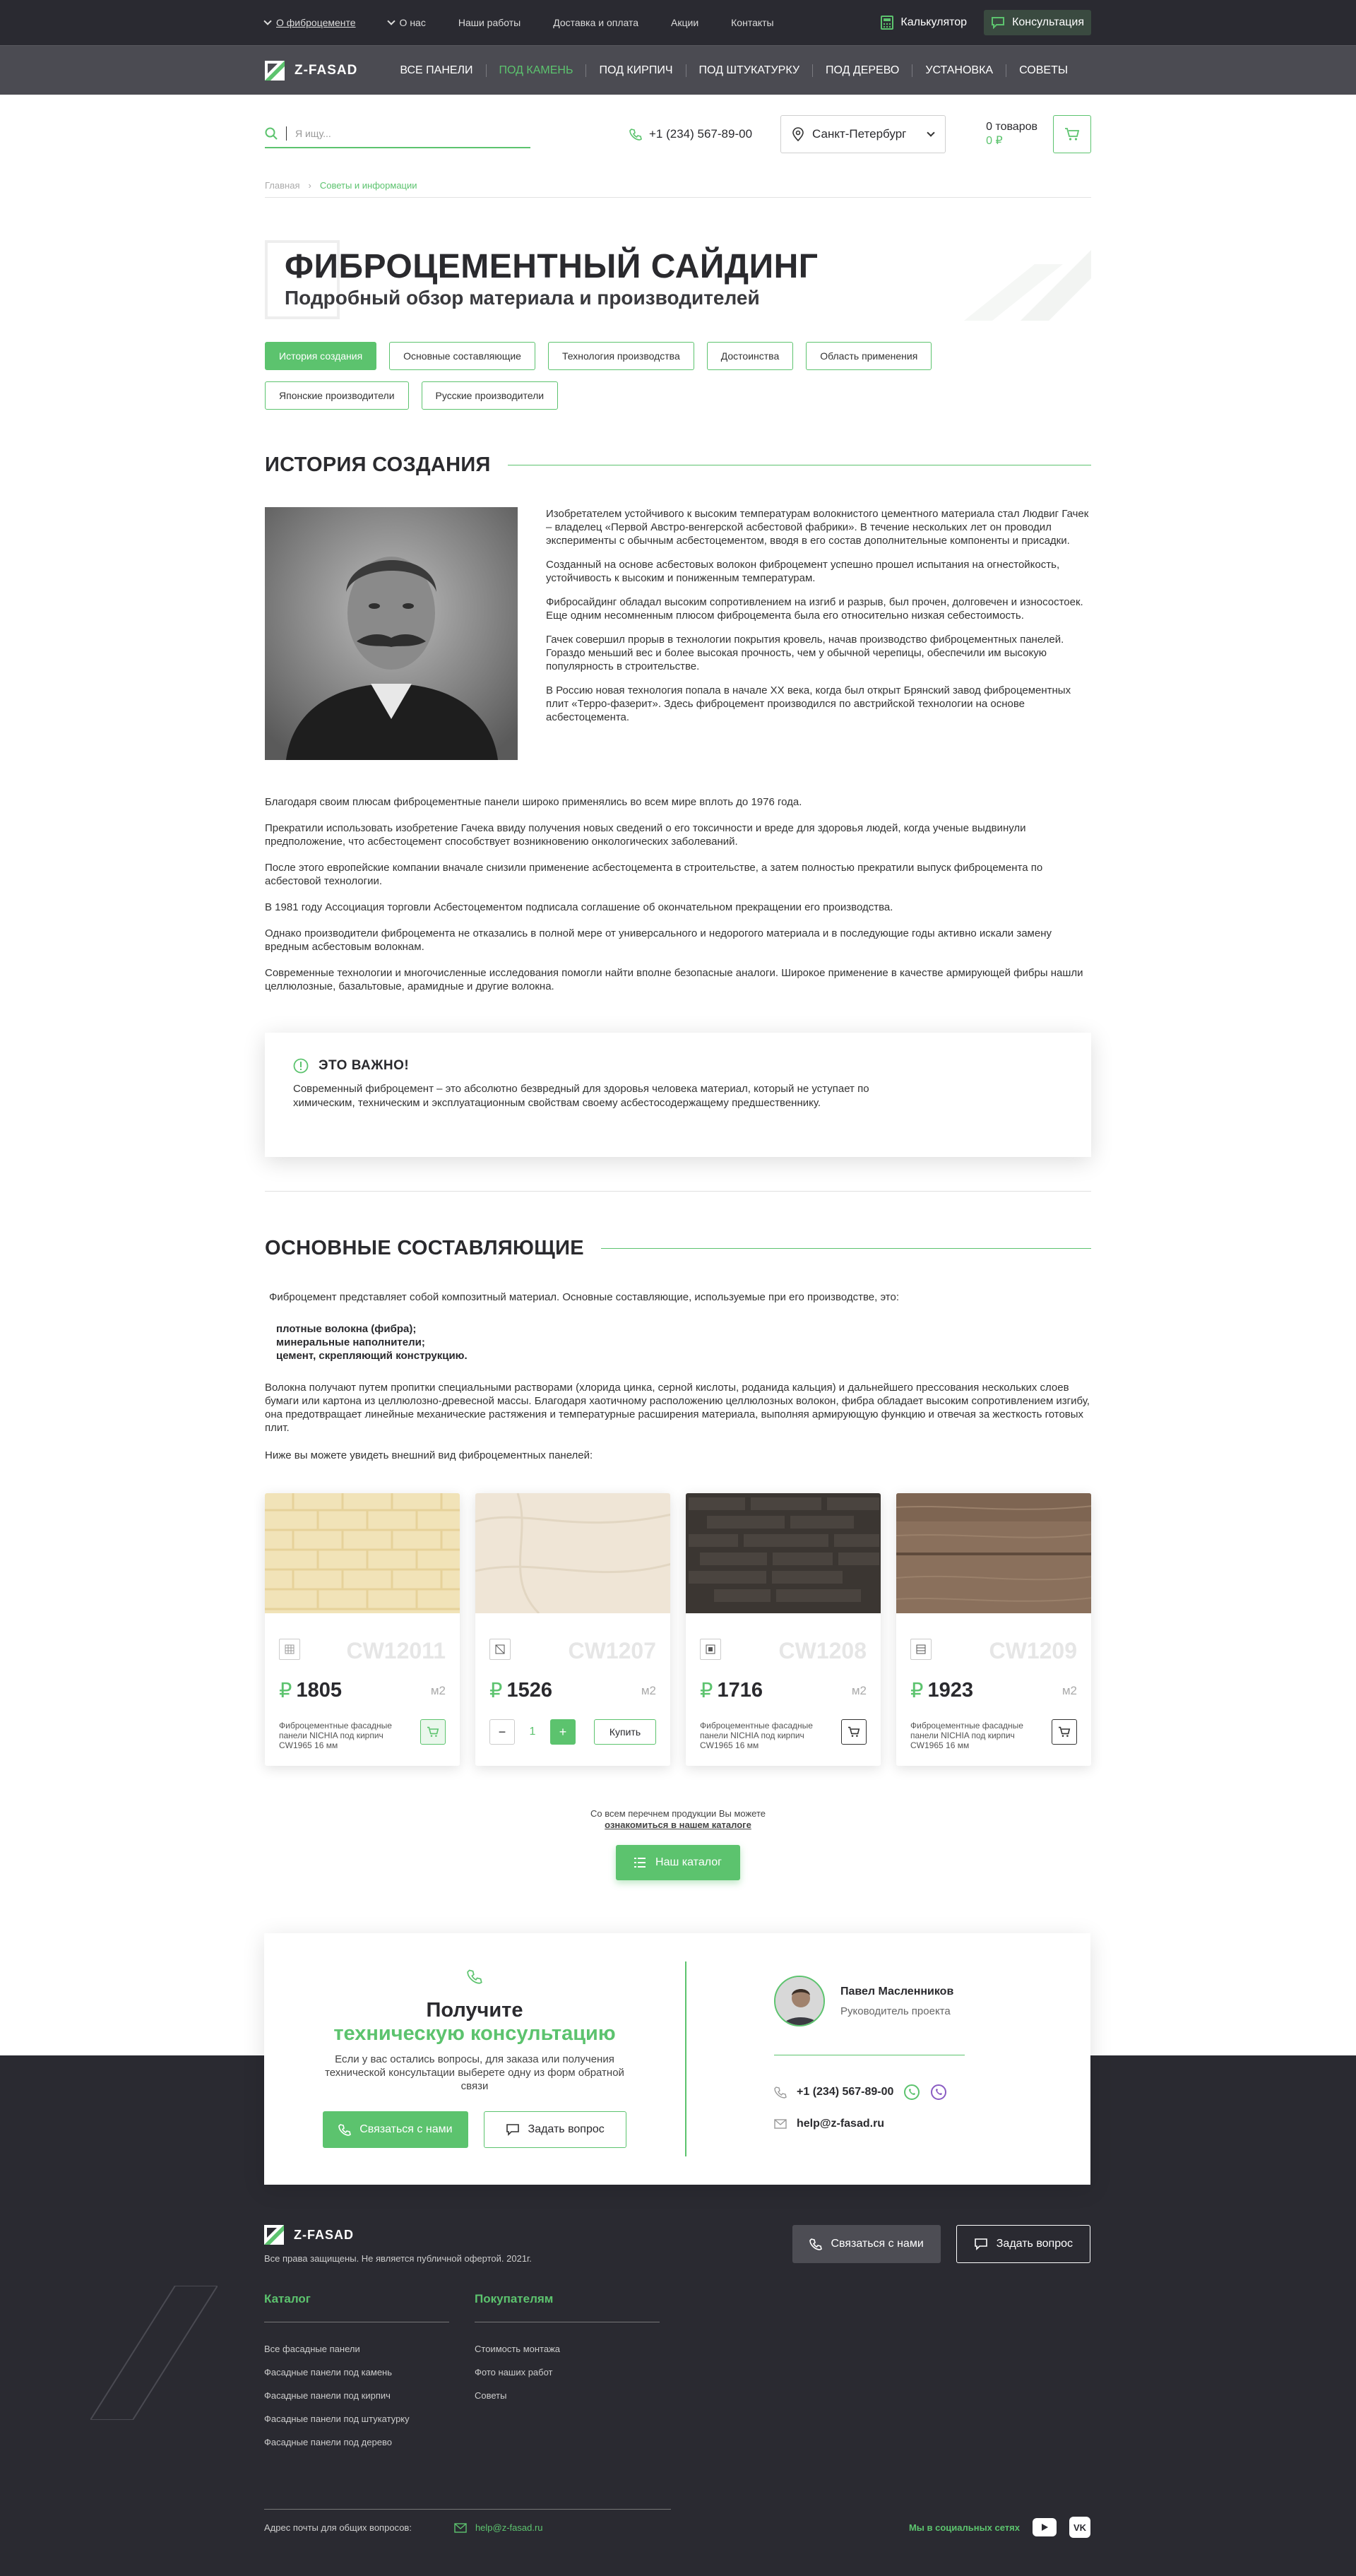 This screenshot has width=1356, height=2576. Describe the element at coordinates (863, 134) in the screenshot. I see `city-select: Санкт-Петербург` at that location.